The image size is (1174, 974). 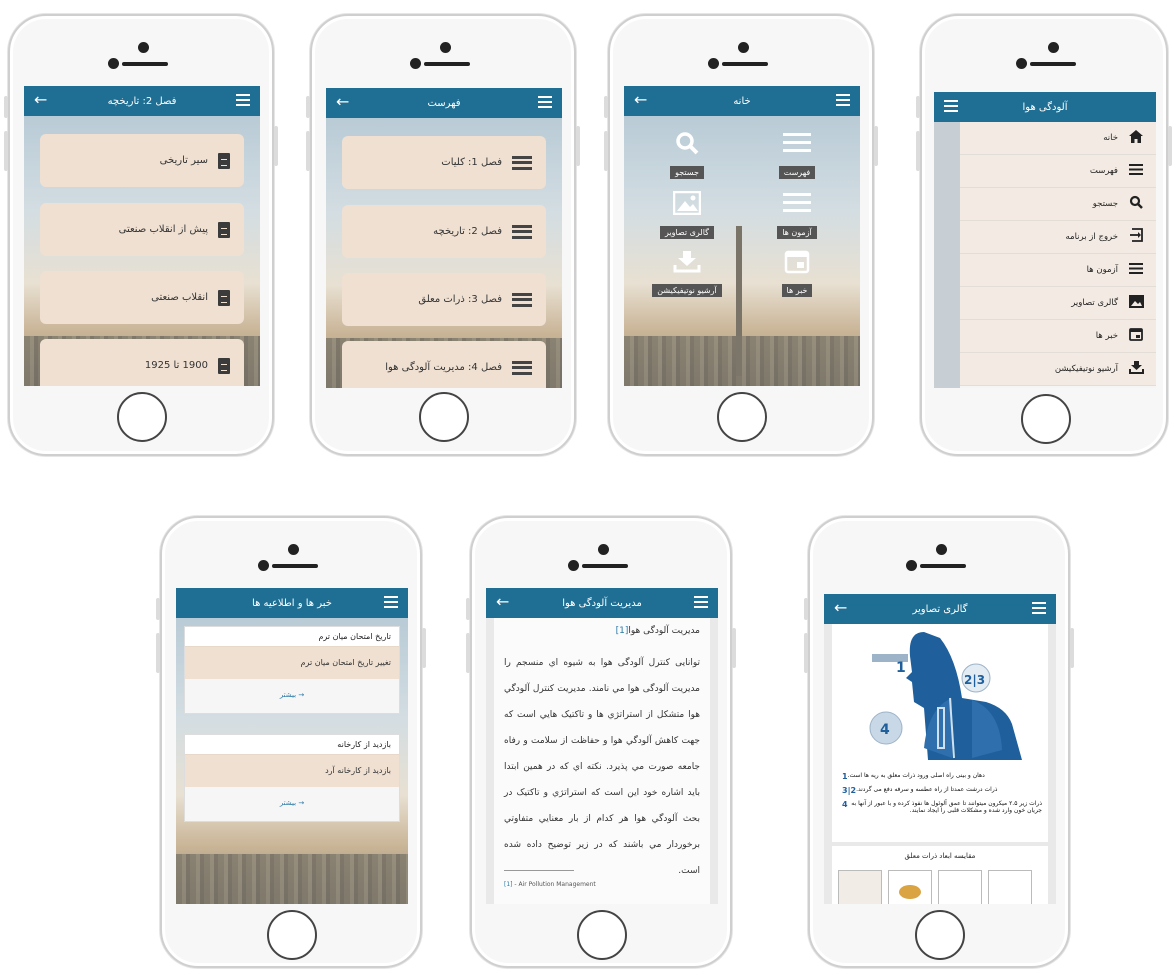 I want to click on tile-toc: فهرست, so click(x=797, y=152).